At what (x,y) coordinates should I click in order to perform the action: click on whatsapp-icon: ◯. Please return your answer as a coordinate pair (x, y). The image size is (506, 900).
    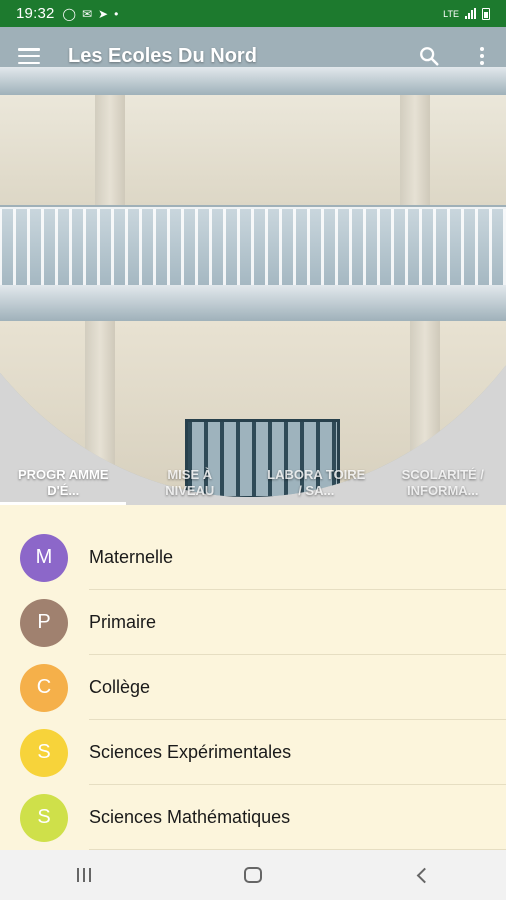
    Looking at the image, I should click on (69, 13).